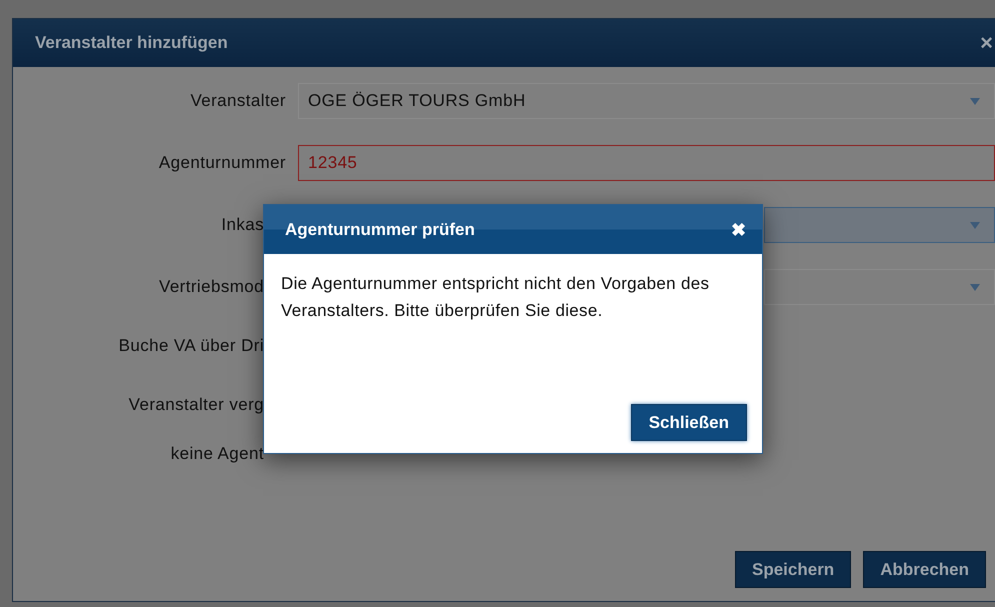 The height and width of the screenshot is (607, 995). Describe the element at coordinates (986, 43) in the screenshot. I see `close-icon: ×` at that location.